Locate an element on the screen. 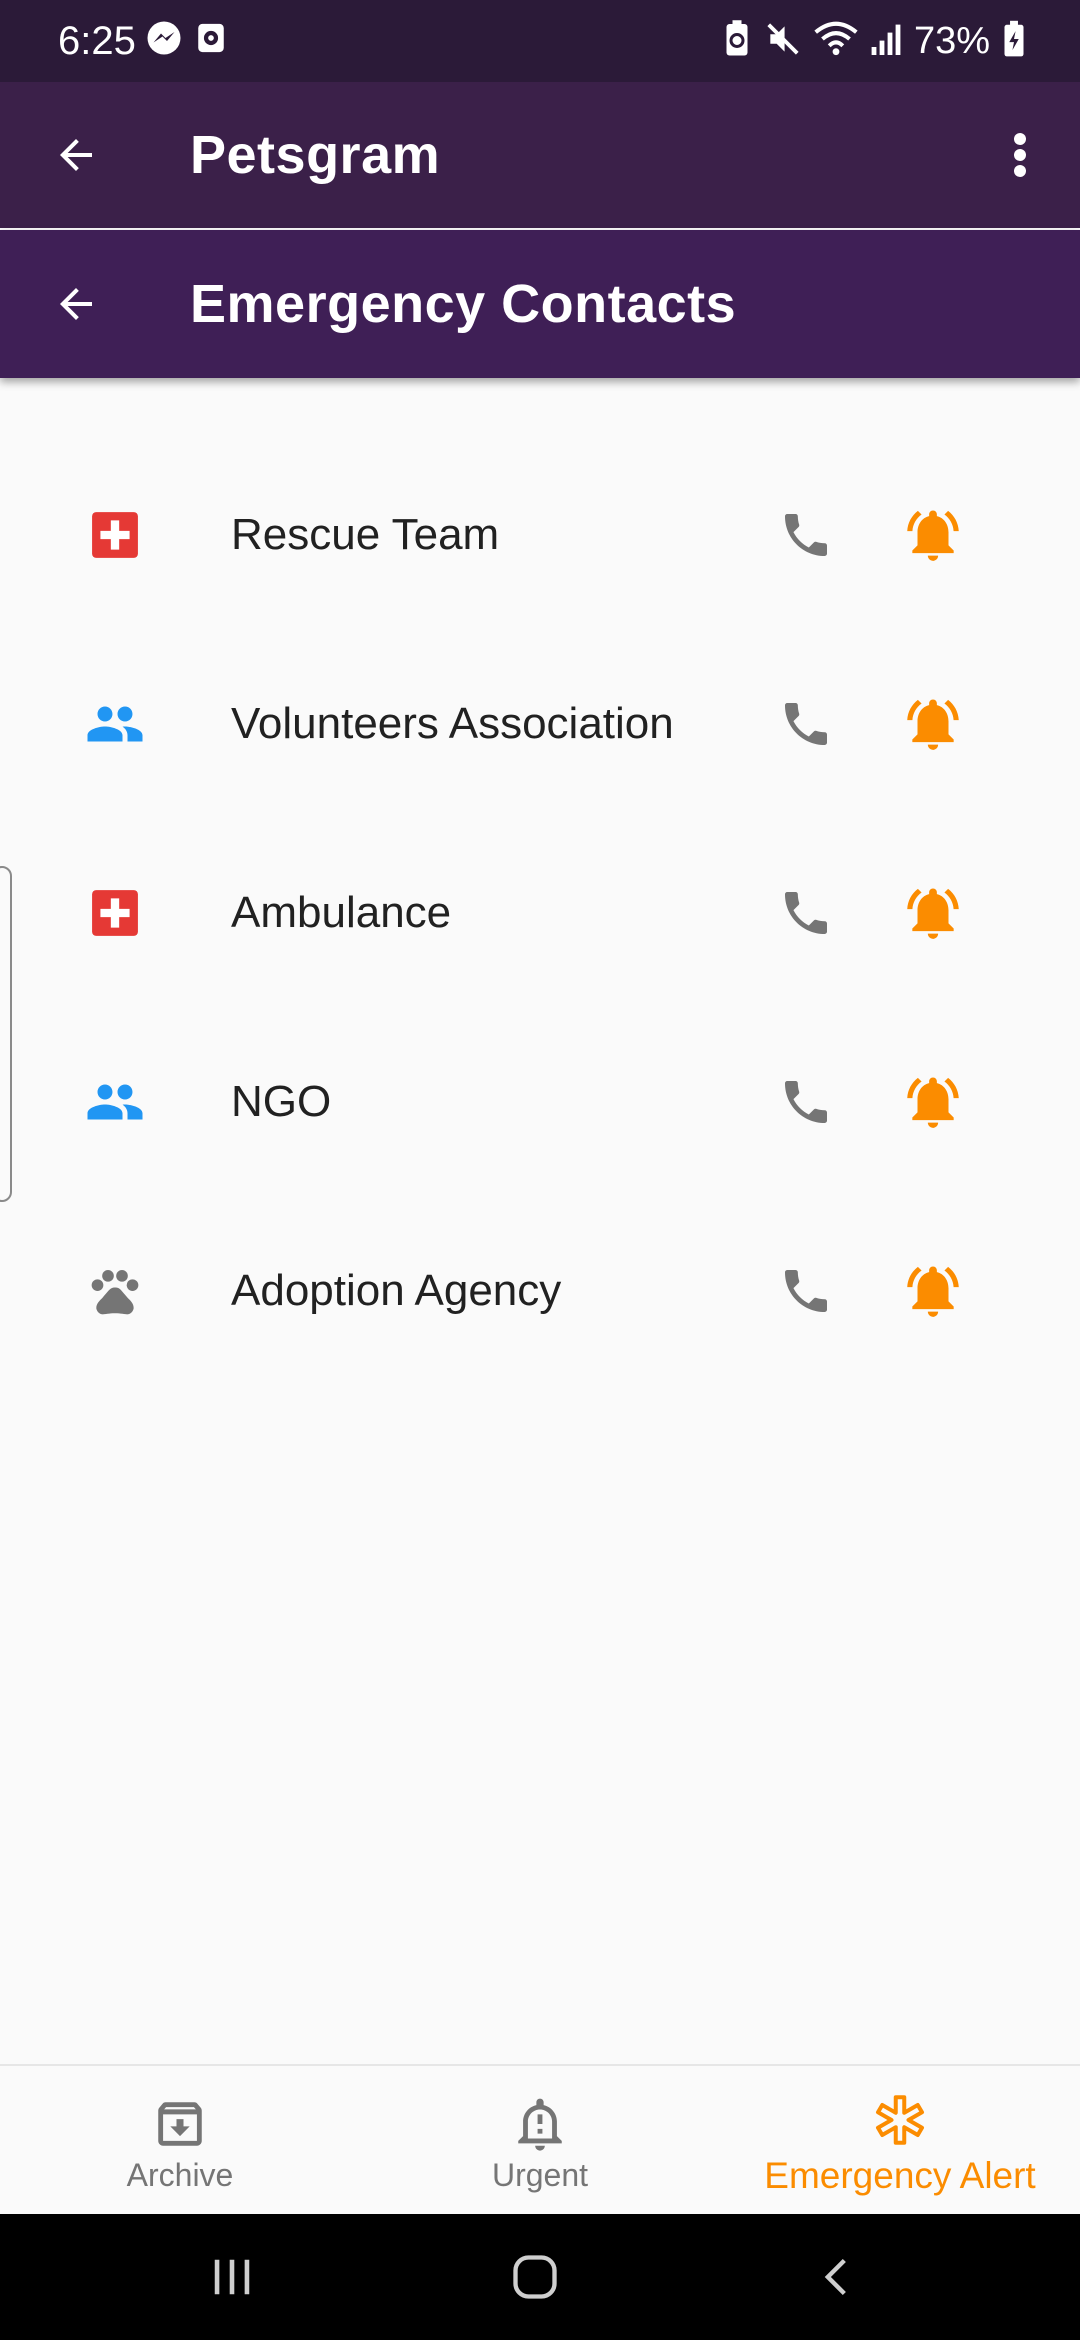  home-icon is located at coordinates (535, 2277).